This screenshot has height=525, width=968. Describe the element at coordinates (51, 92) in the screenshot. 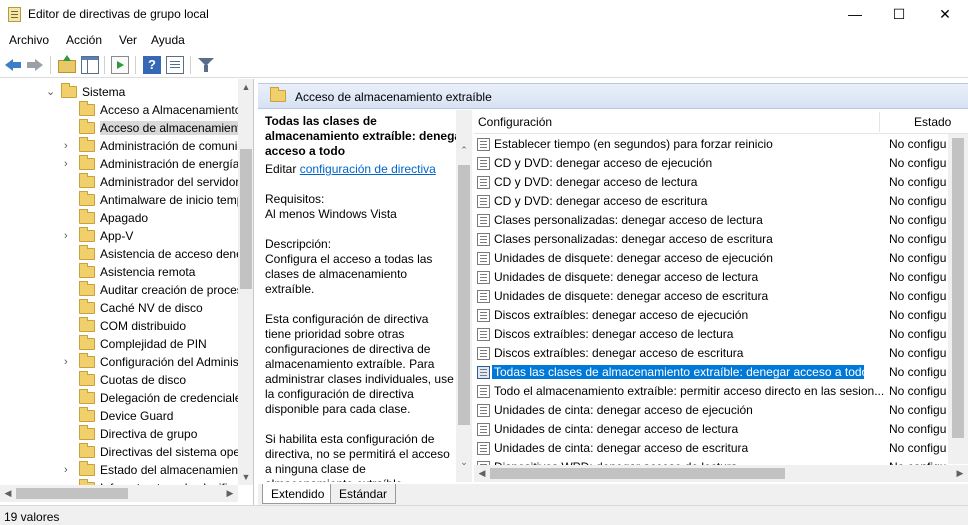

I see `chevron-down-icon: ⌄` at that location.